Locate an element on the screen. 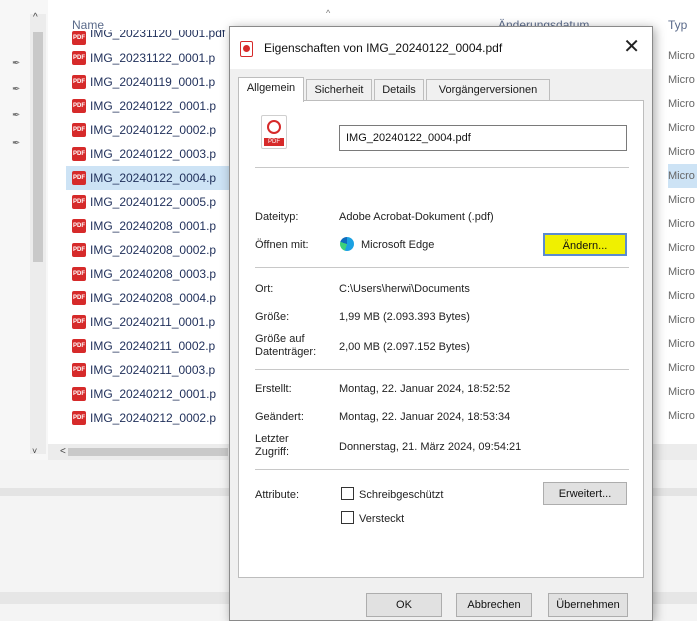 The height and width of the screenshot is (621, 697). list-item: PDF IMG_20240208_0003.p is located at coordinates (156, 274).